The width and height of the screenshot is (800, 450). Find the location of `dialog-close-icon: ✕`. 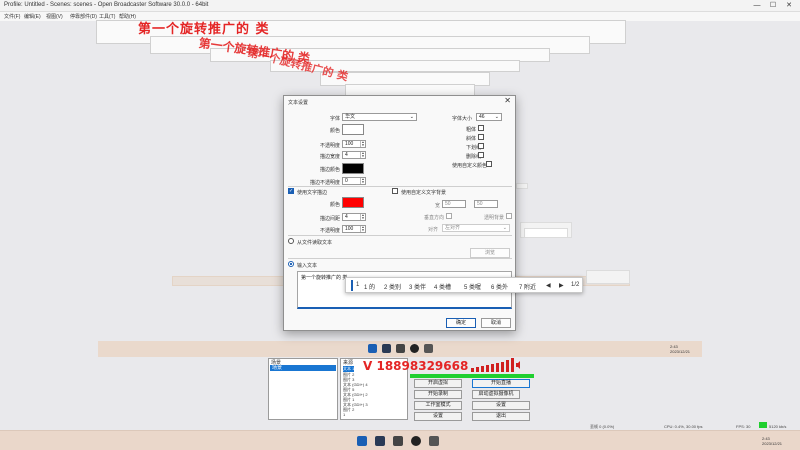

dialog-close-icon: ✕ is located at coordinates (507, 100).